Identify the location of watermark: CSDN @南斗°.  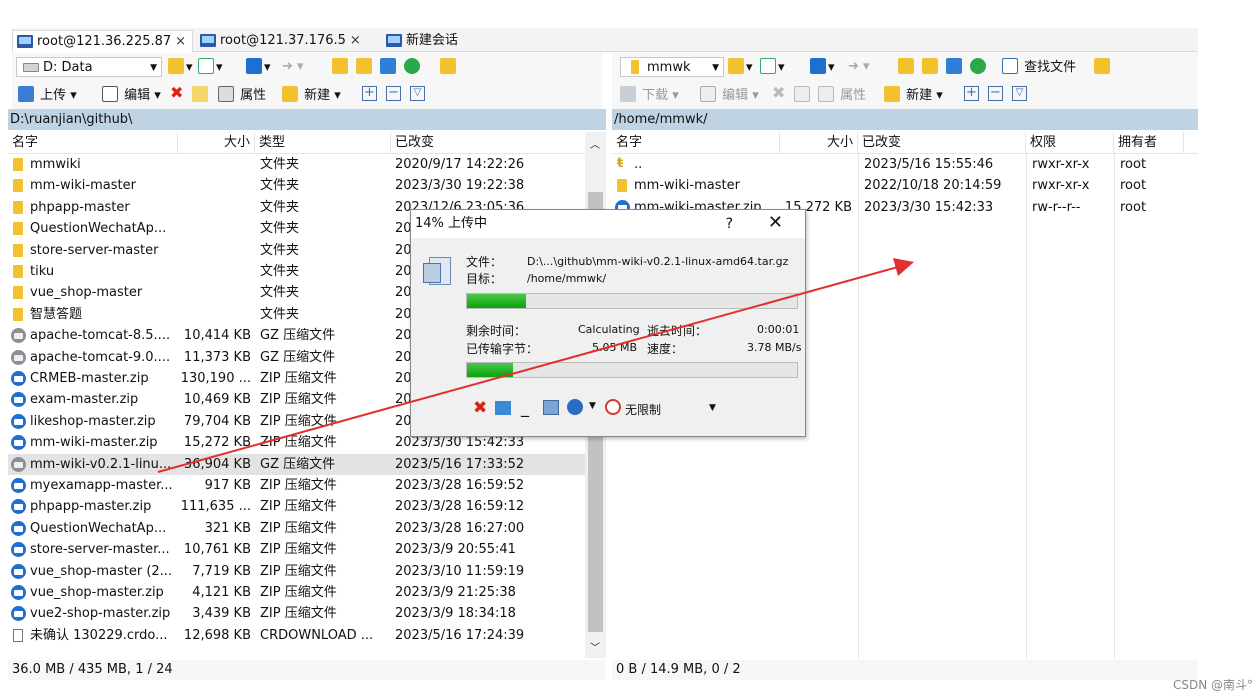
(1212, 685).